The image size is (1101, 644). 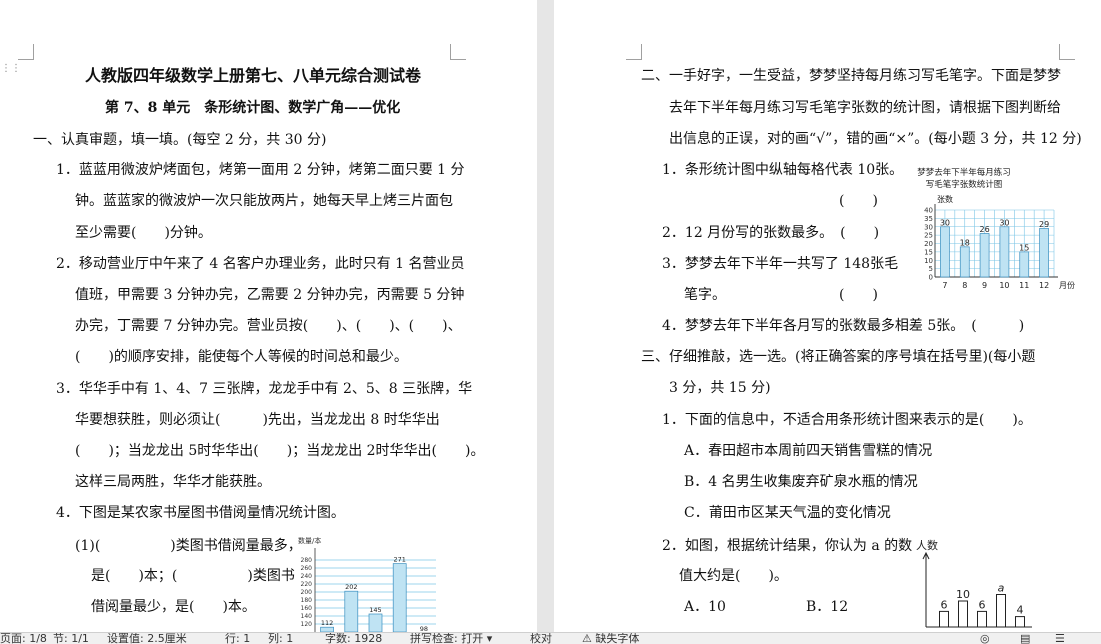 What do you see at coordinates (964, 172) in the screenshot?
I see `chart-title: 梦梦去年下半年每月练习` at bounding box center [964, 172].